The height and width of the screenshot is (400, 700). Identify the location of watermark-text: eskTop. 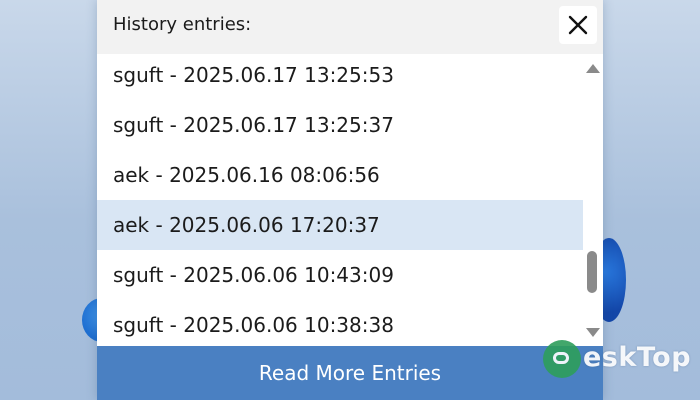
(637, 357).